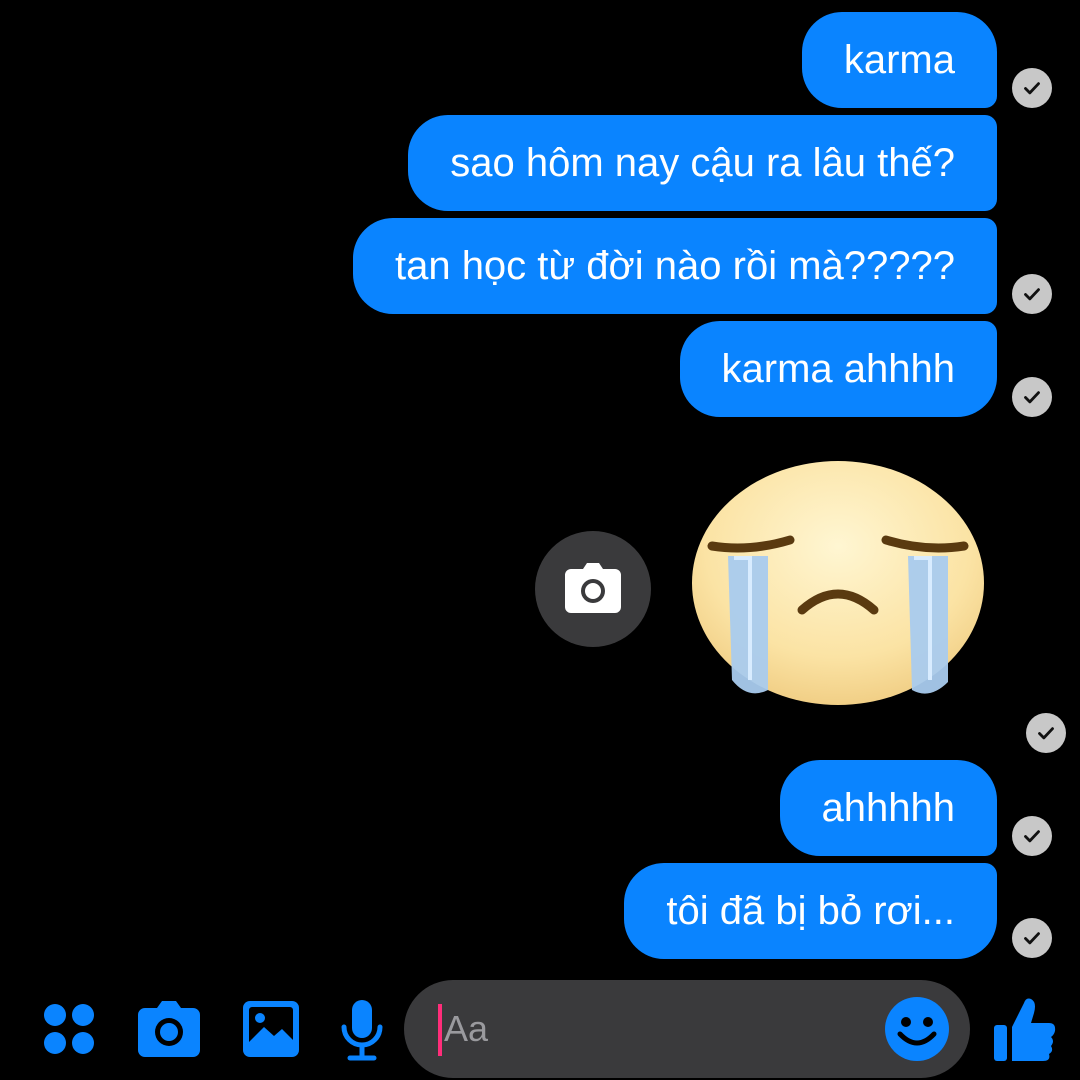 This screenshot has height=1080, width=1080. I want to click on camera-tool-button, so click(169, 1029).